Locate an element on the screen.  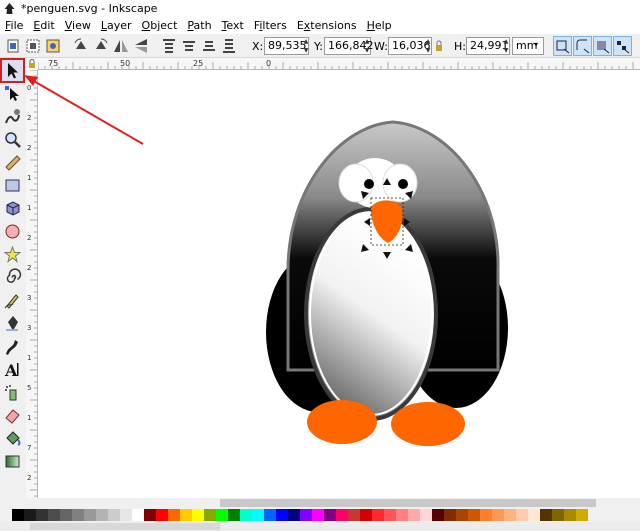
horizontal-scrollbar is located at coordinates (339, 503).